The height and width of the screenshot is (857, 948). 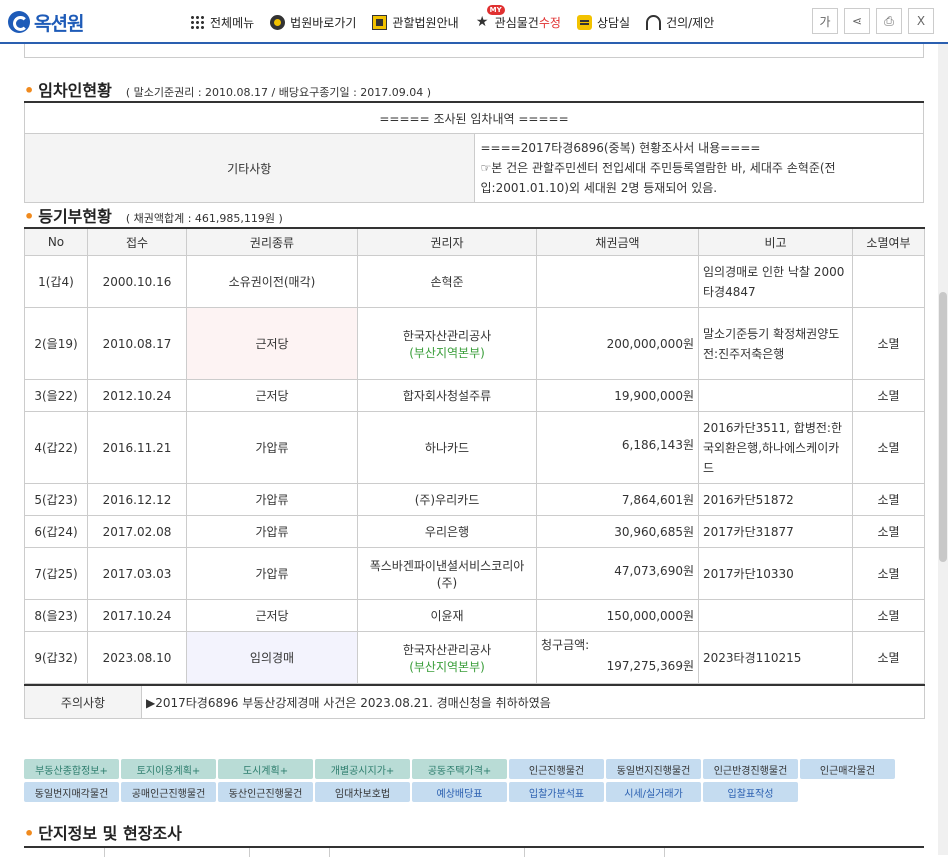 I want to click on holder-sub: (부산지역본부), so click(x=447, y=666).